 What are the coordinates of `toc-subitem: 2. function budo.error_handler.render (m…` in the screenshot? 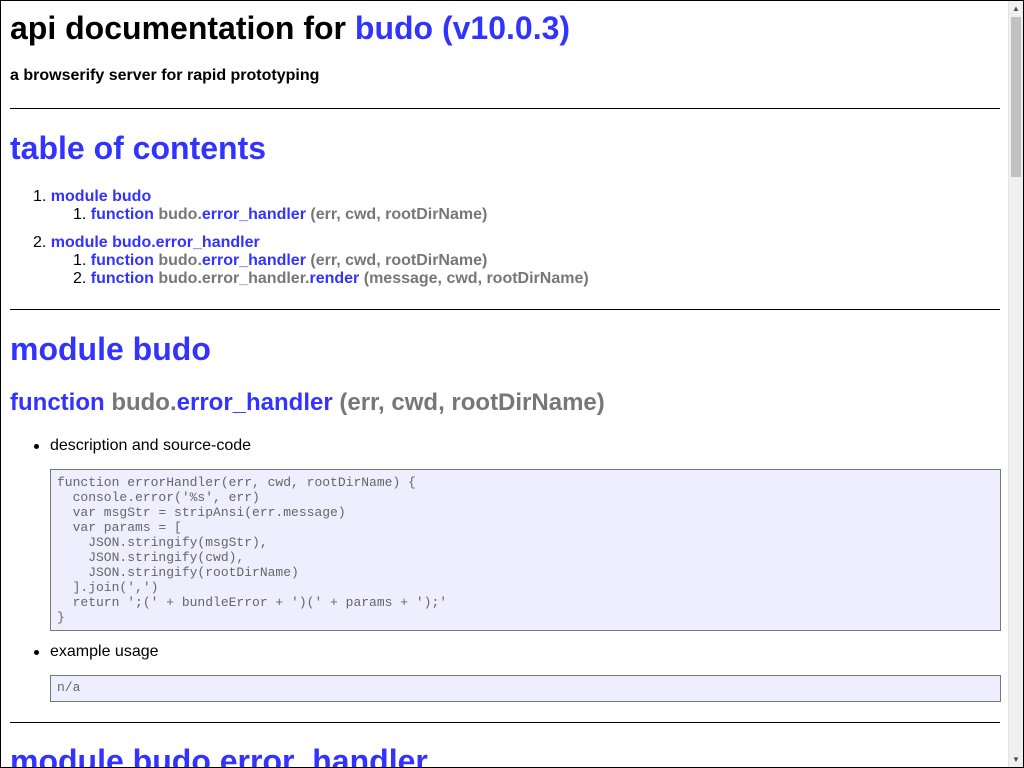 It's located at (331, 279).